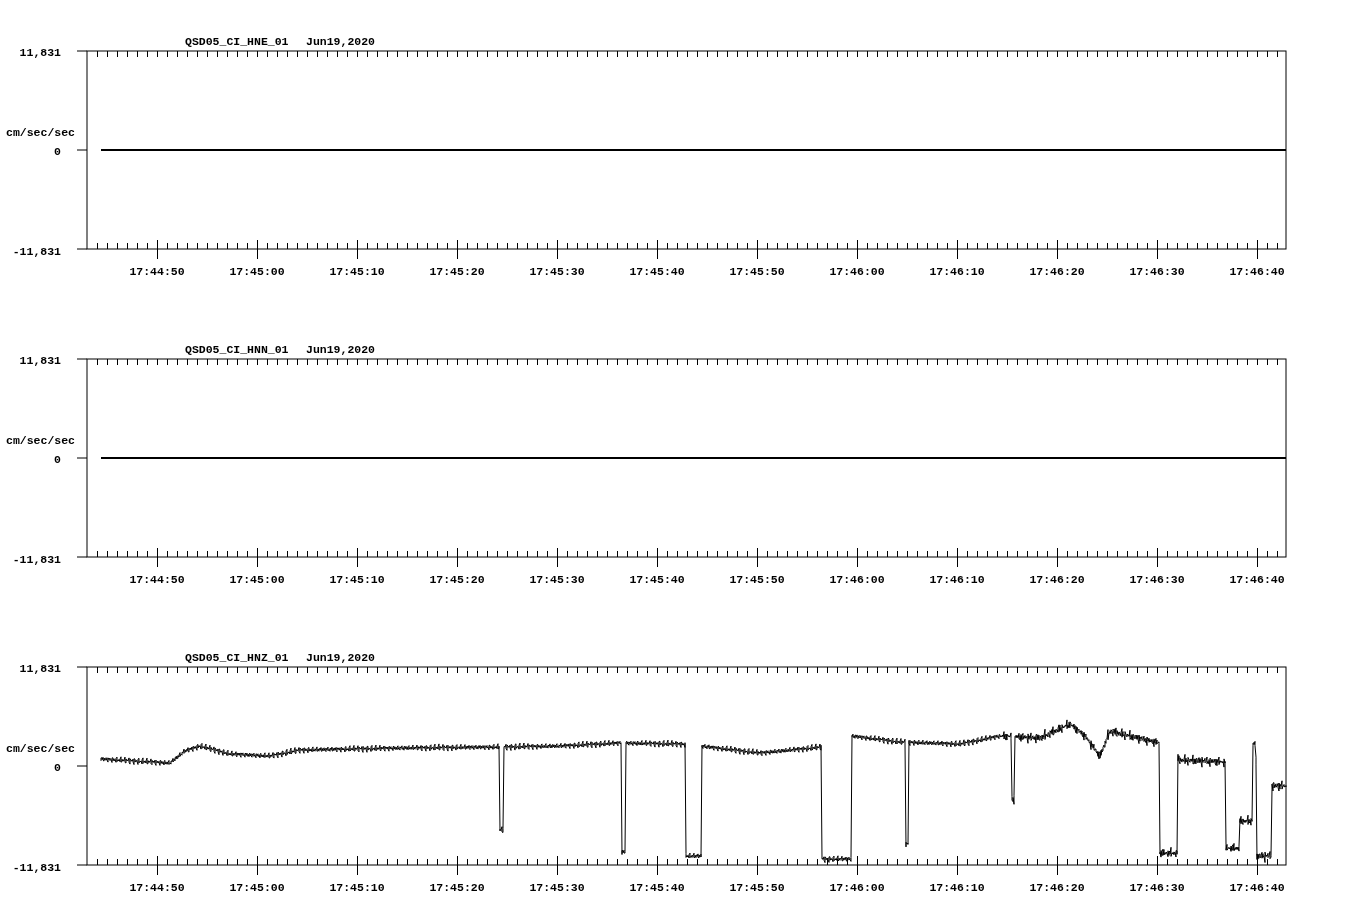 This screenshot has height=924, width=1358. What do you see at coordinates (237, 349) in the screenshot?
I see `station-title: QSD05_CI_HNN_01` at bounding box center [237, 349].